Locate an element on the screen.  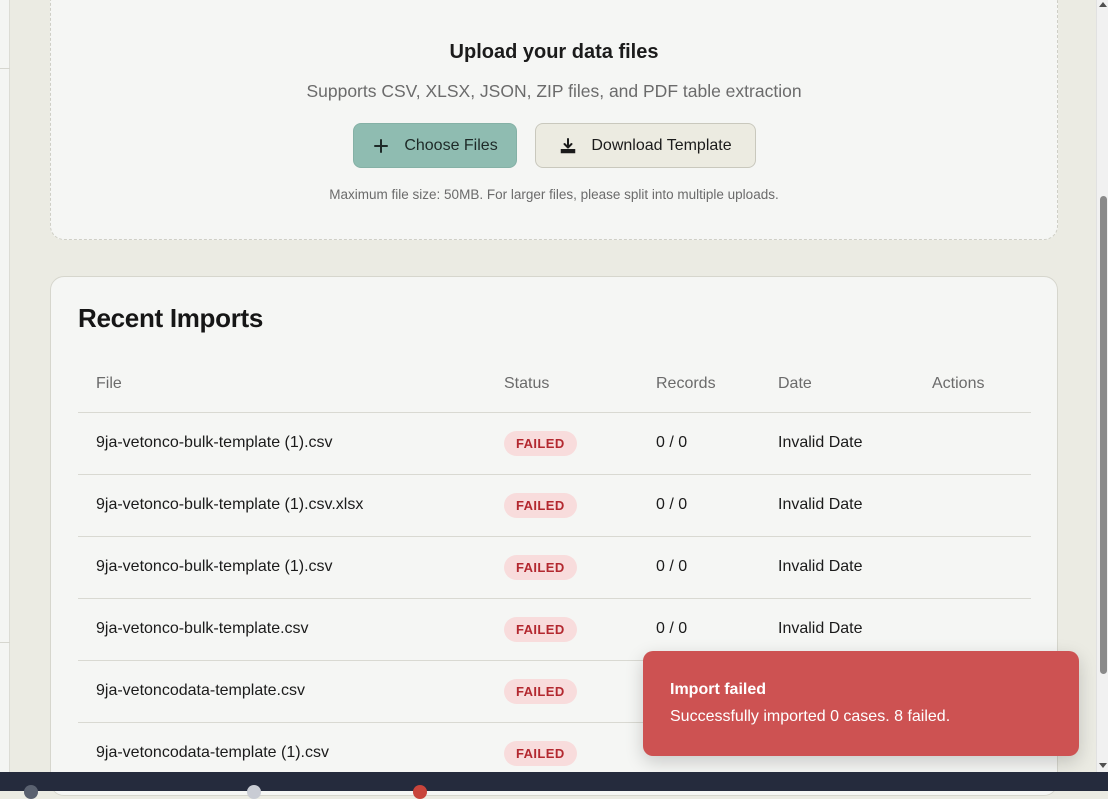
file-name: 9ja-vetonco-bulk-template (1).csv.xlsx is located at coordinates (230, 504).